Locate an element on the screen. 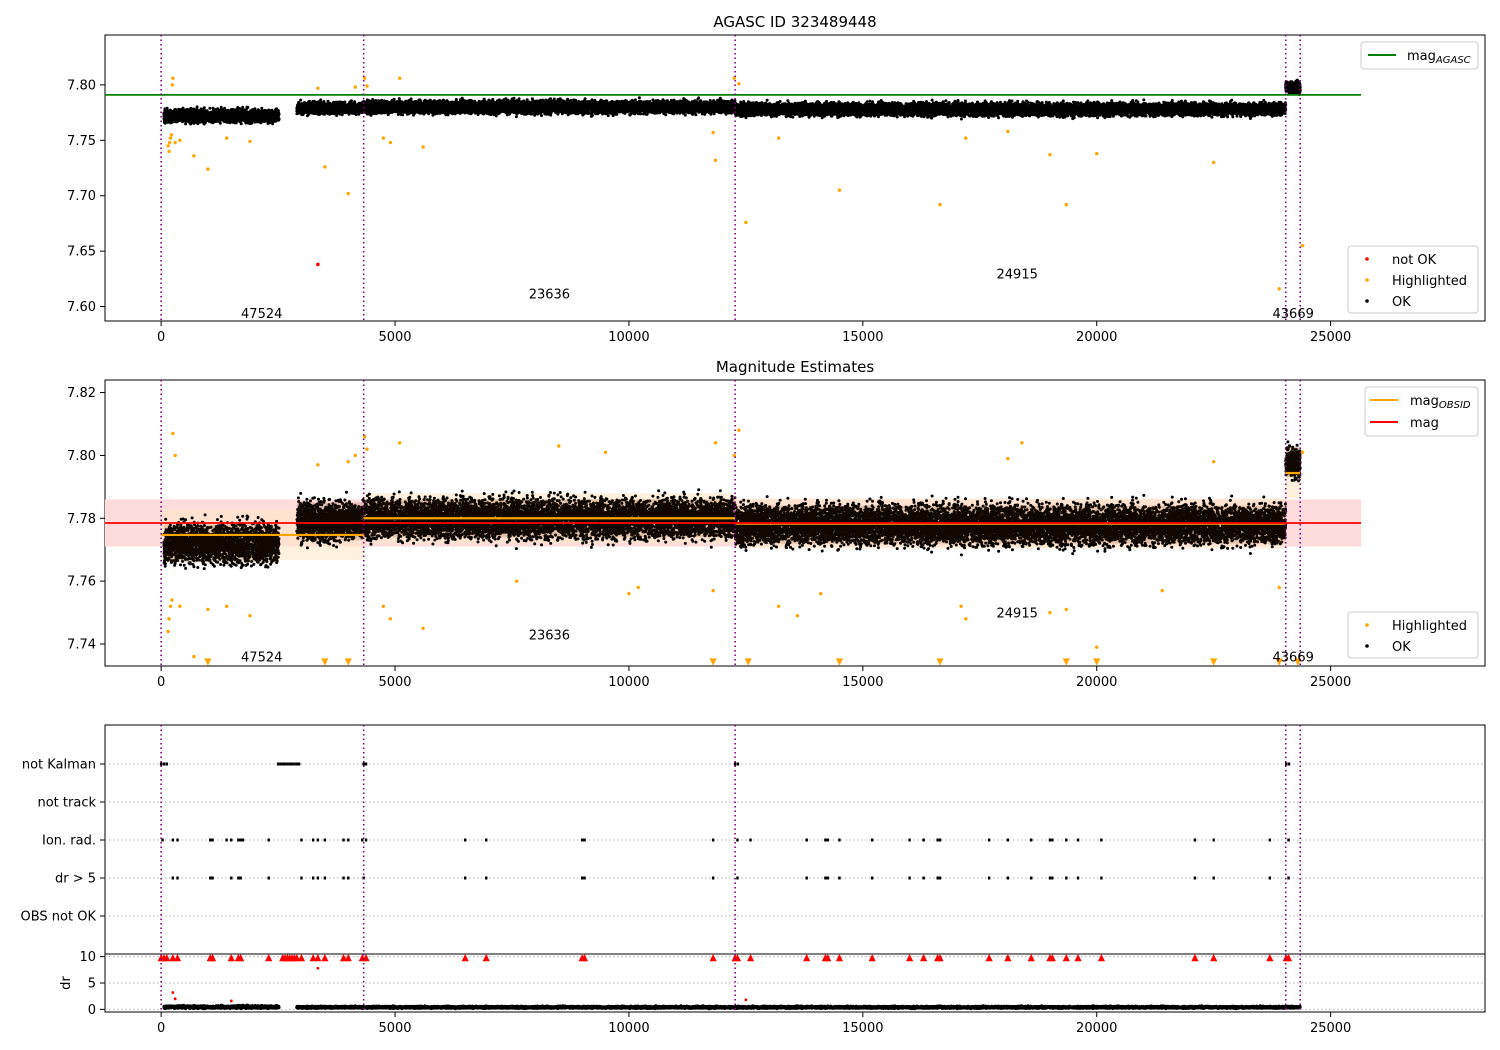 The image size is (1500, 1050). panel1-title: AGASC ID 323489448 is located at coordinates (794, 22).